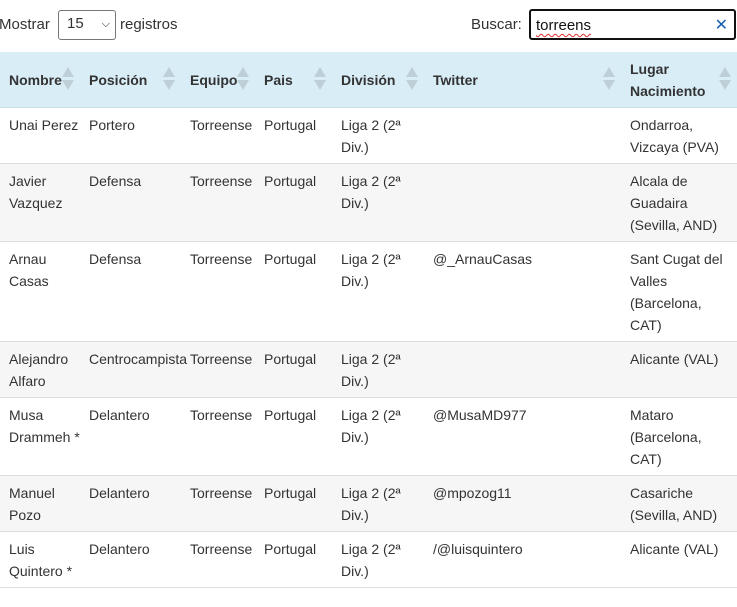  What do you see at coordinates (679, 202) in the screenshot?
I see `cell-lugar: Alcala de Guadaira (Sevilla, AND)` at bounding box center [679, 202].